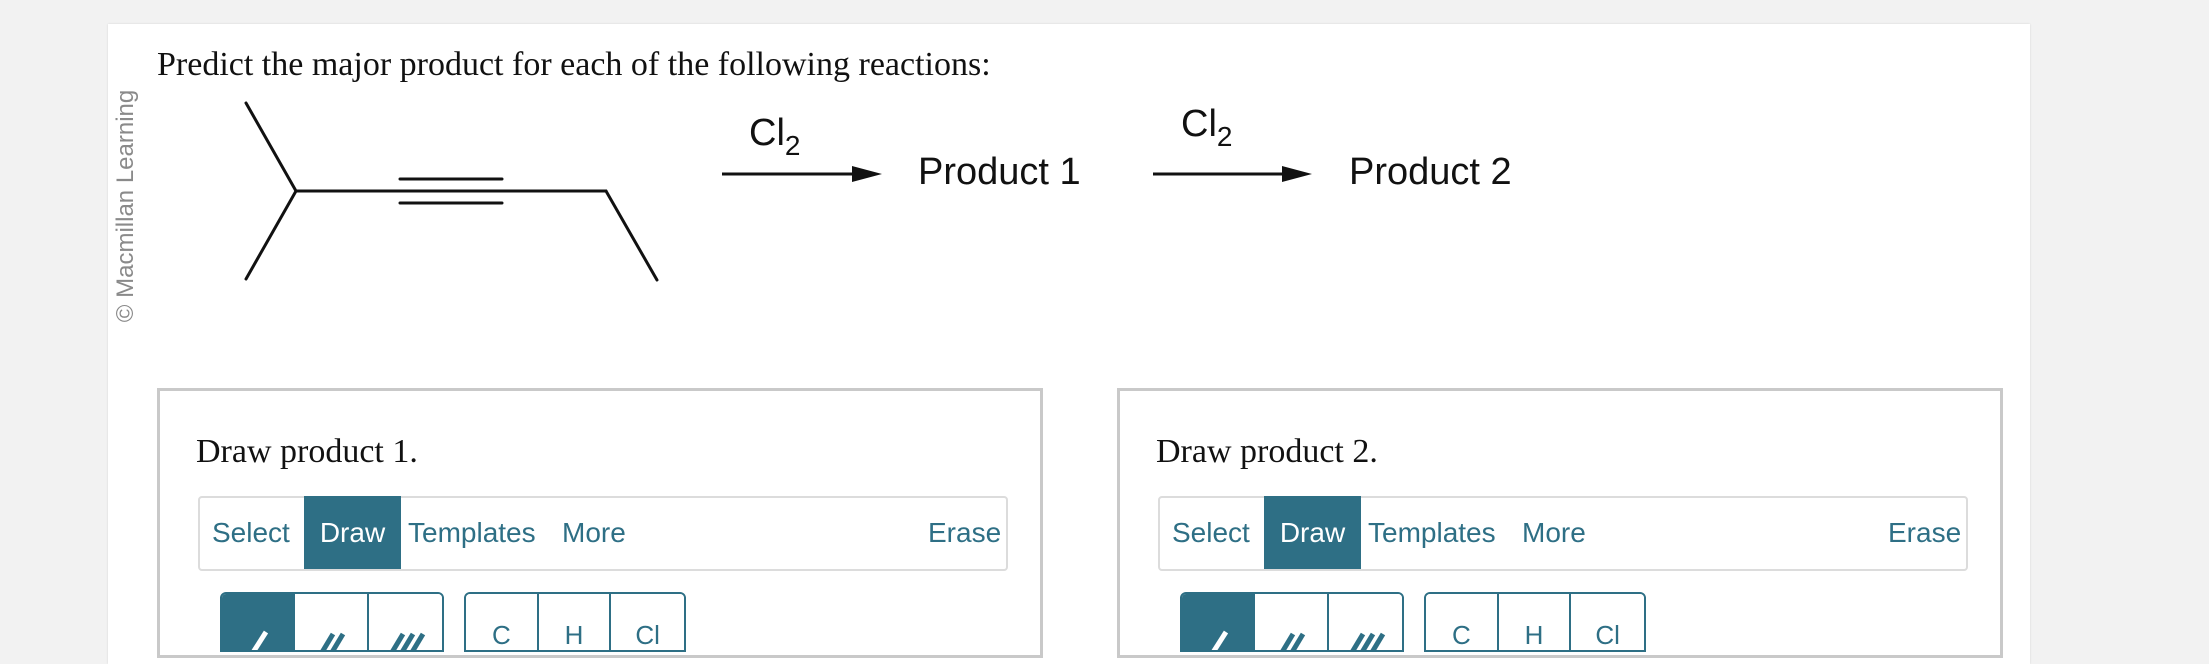 Image resolution: width=2209 pixels, height=664 pixels. What do you see at coordinates (451, 191) in the screenshot?
I see `starting-alkyne-structure` at bounding box center [451, 191].